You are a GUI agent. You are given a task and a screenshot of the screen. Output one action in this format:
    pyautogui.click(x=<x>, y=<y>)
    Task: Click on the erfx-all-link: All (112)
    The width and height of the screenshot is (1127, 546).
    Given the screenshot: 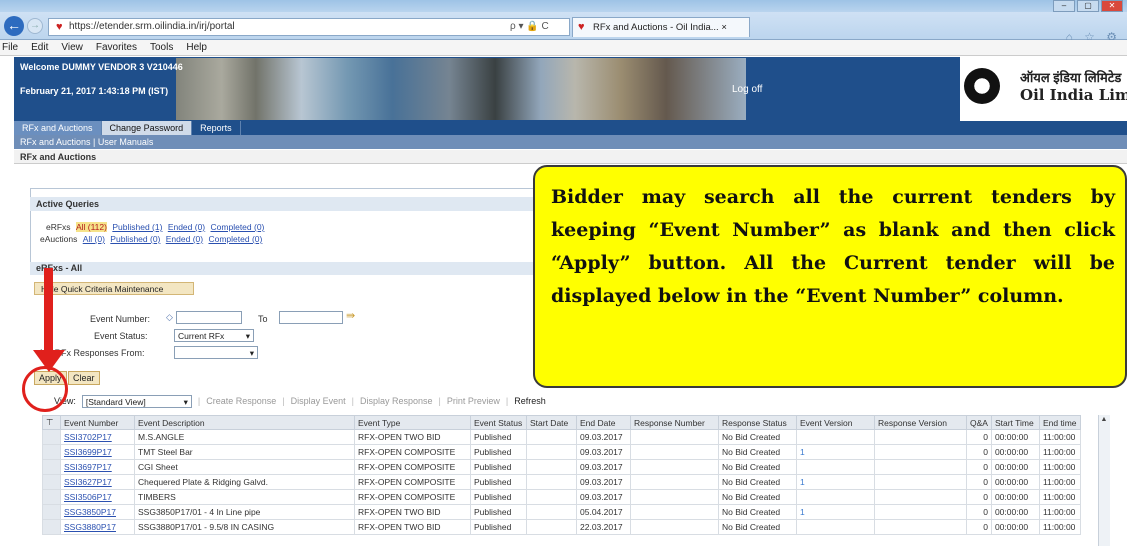 What is the action you would take?
    pyautogui.click(x=91, y=227)
    